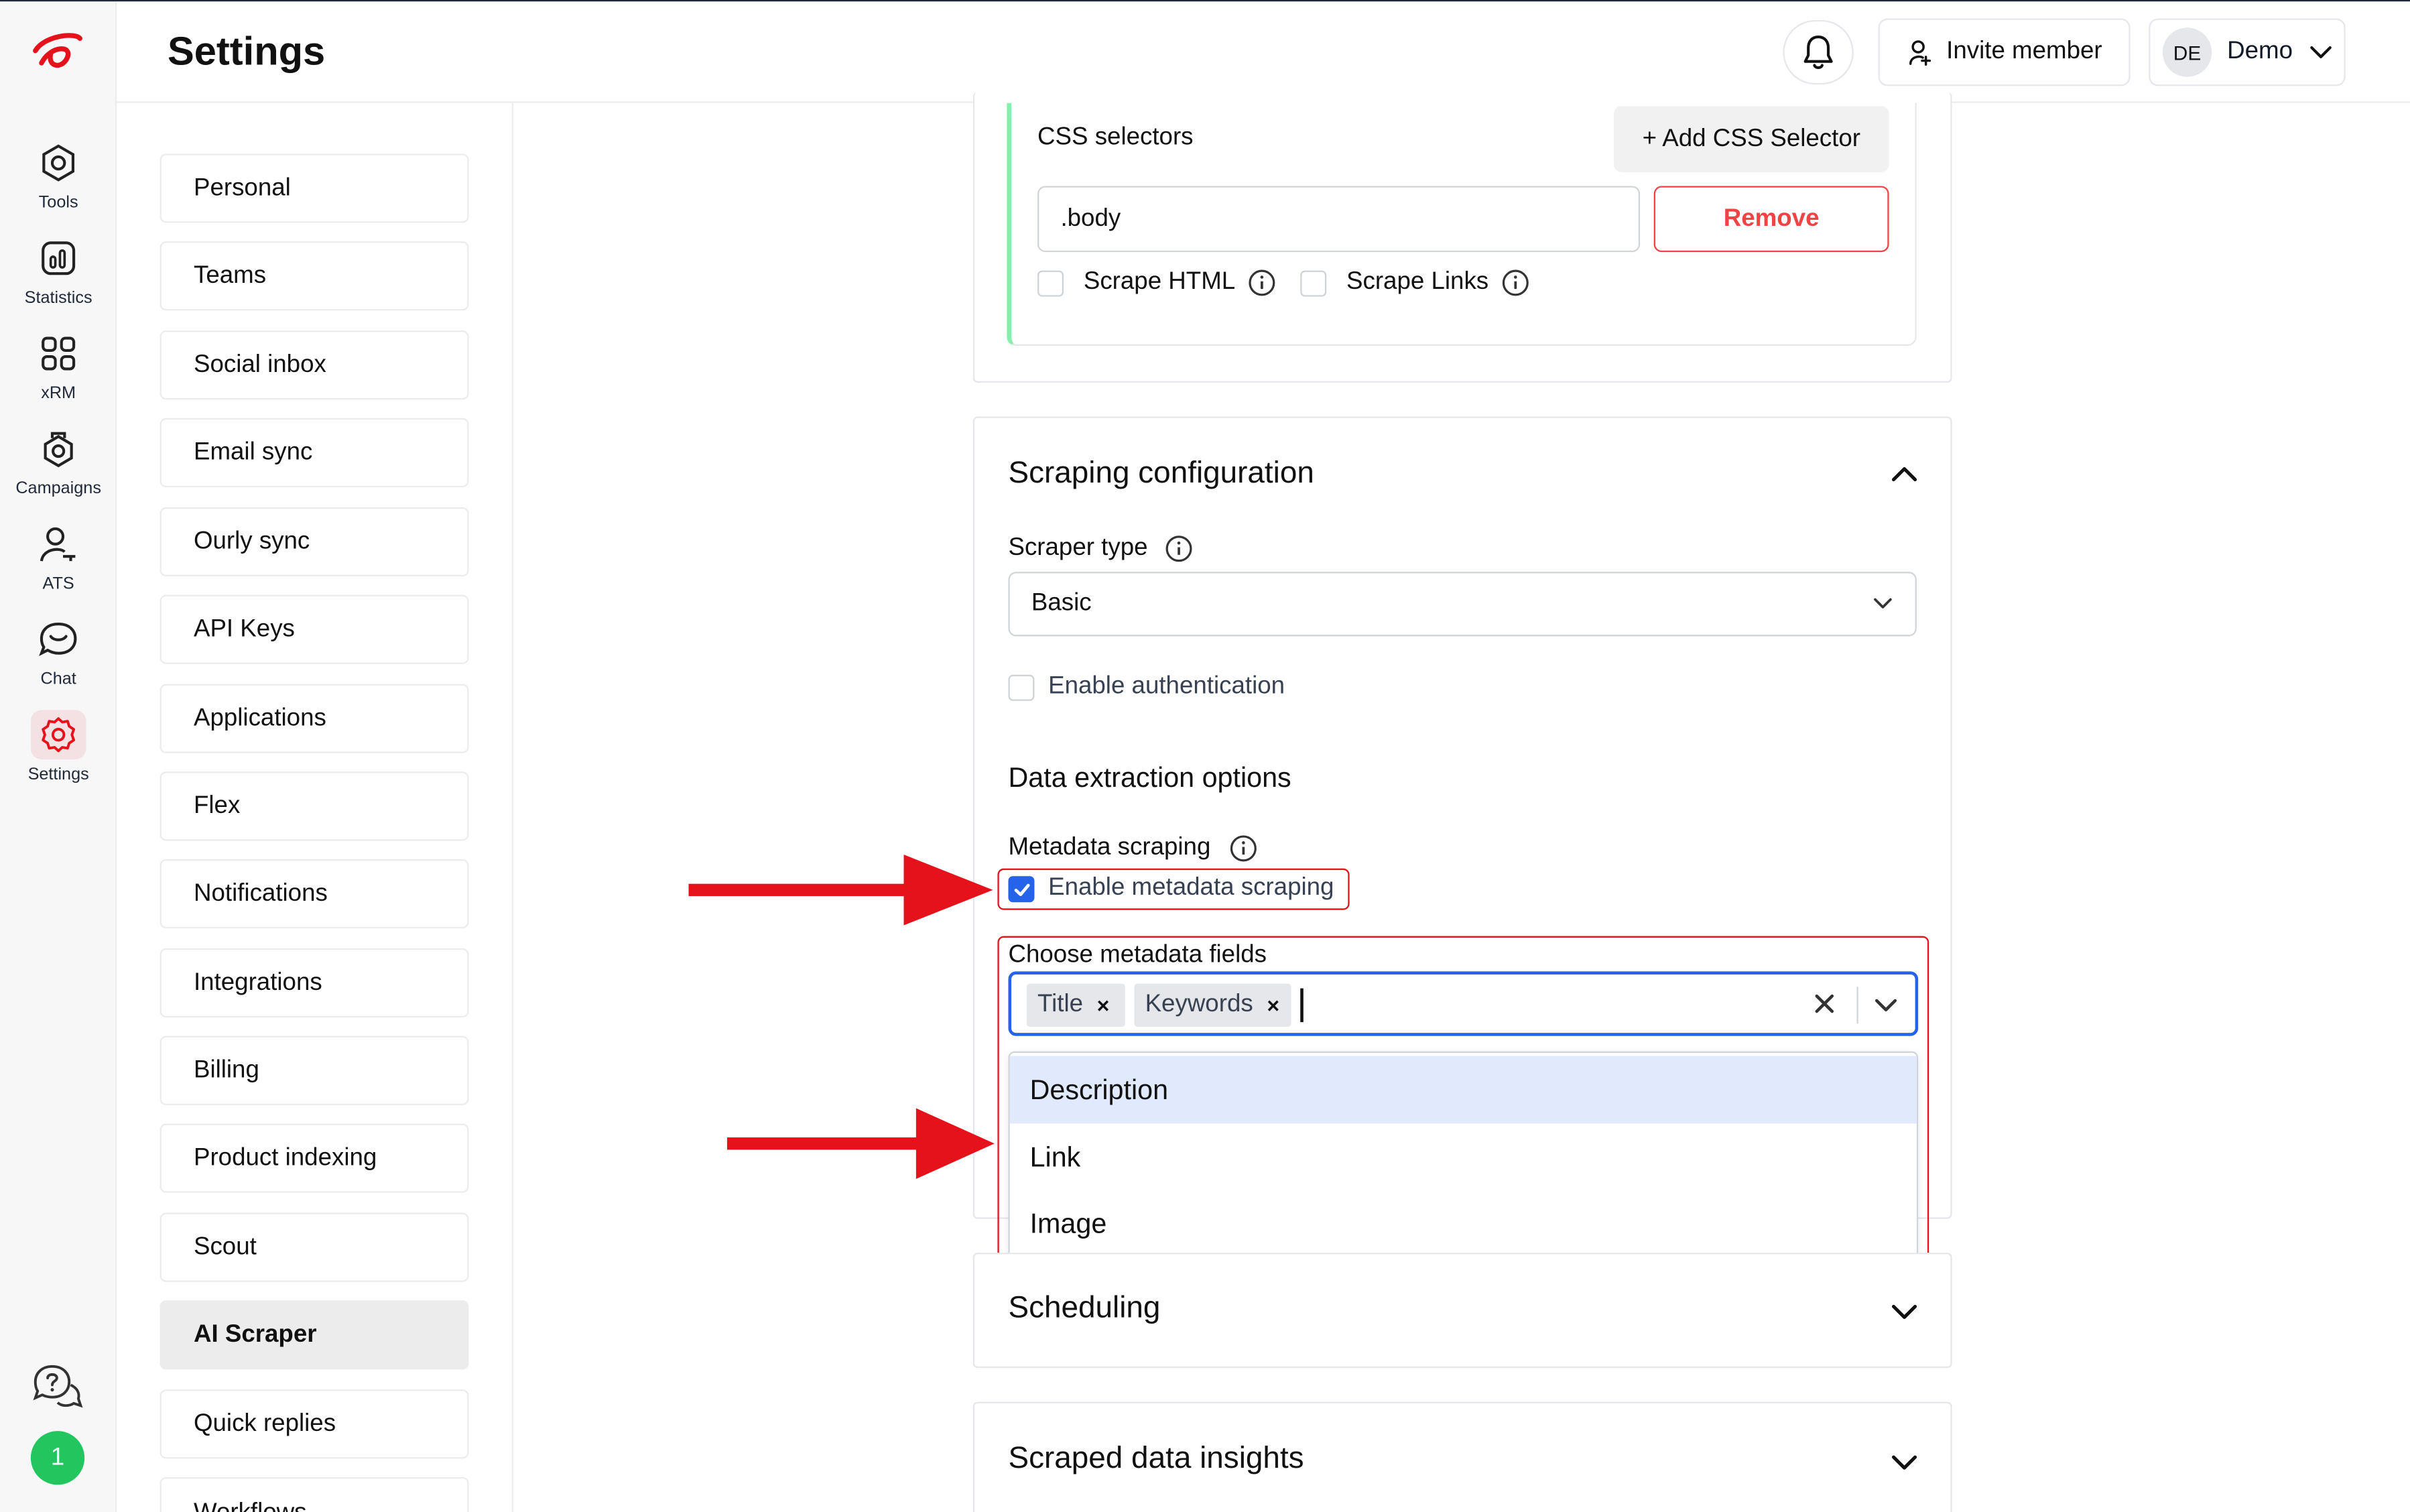  What do you see at coordinates (57, 51) in the screenshot?
I see `brand-logo-icon` at bounding box center [57, 51].